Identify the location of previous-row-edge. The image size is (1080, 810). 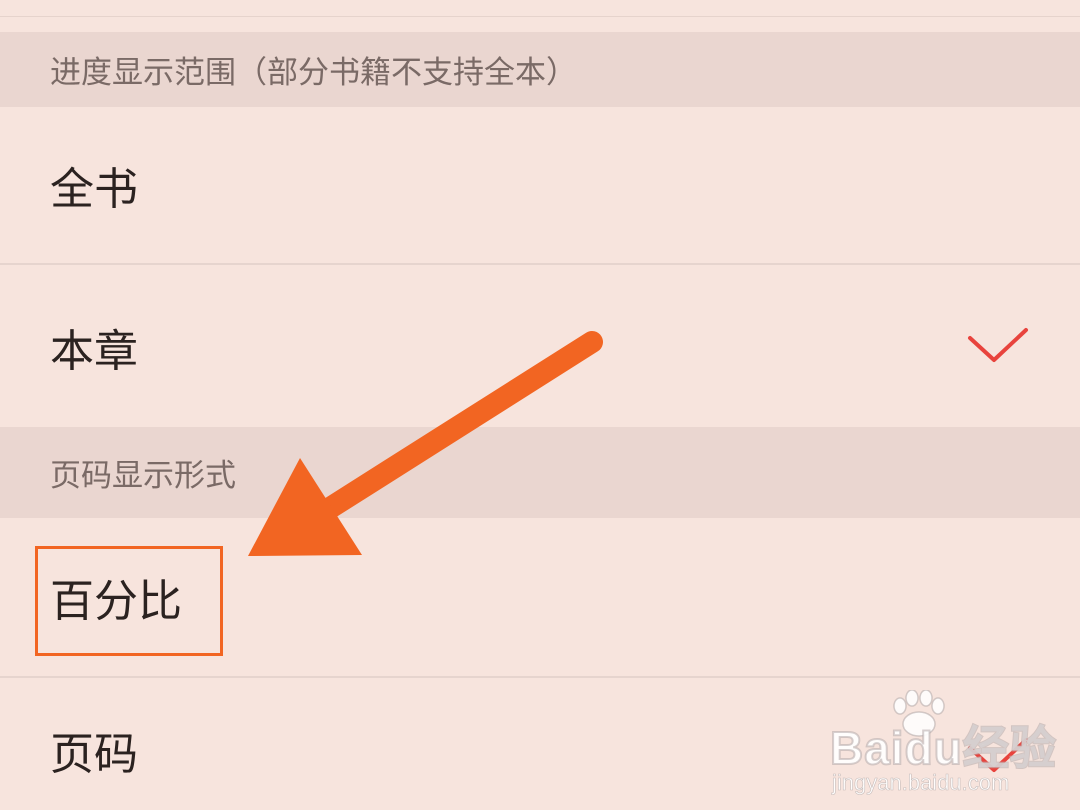
(540, 8).